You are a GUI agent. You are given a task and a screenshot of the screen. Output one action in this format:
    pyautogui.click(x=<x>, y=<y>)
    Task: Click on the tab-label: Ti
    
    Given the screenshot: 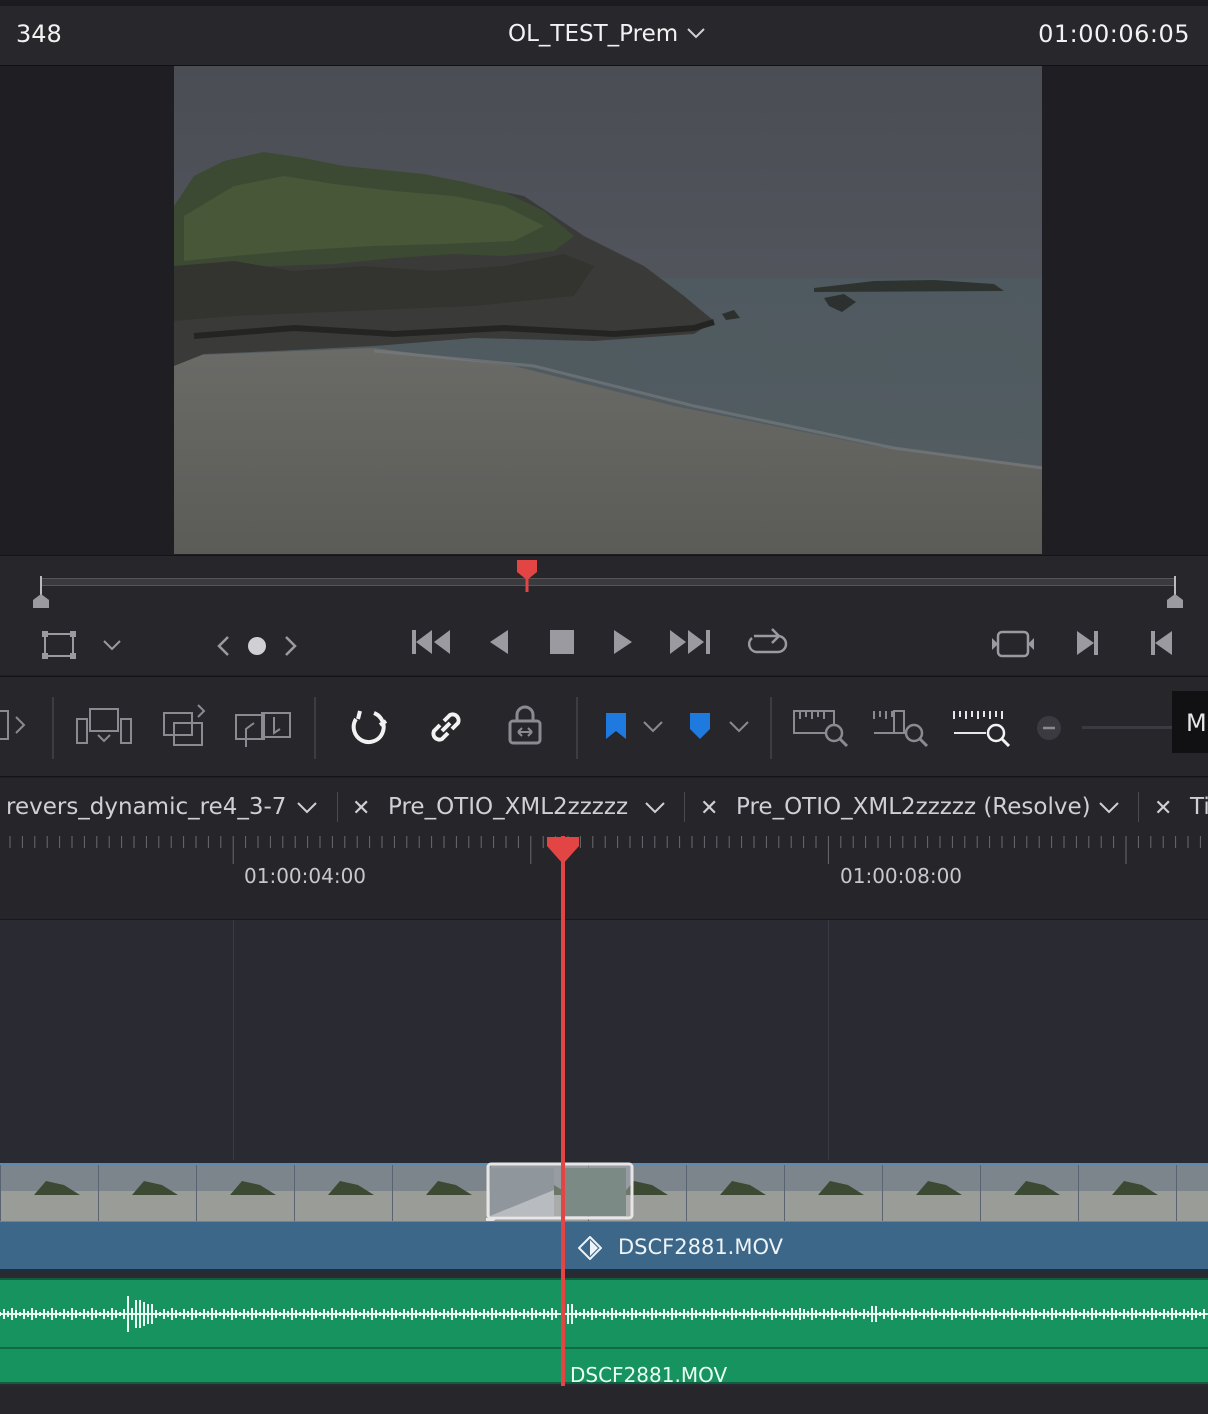 What is the action you would take?
    pyautogui.click(x=1199, y=807)
    